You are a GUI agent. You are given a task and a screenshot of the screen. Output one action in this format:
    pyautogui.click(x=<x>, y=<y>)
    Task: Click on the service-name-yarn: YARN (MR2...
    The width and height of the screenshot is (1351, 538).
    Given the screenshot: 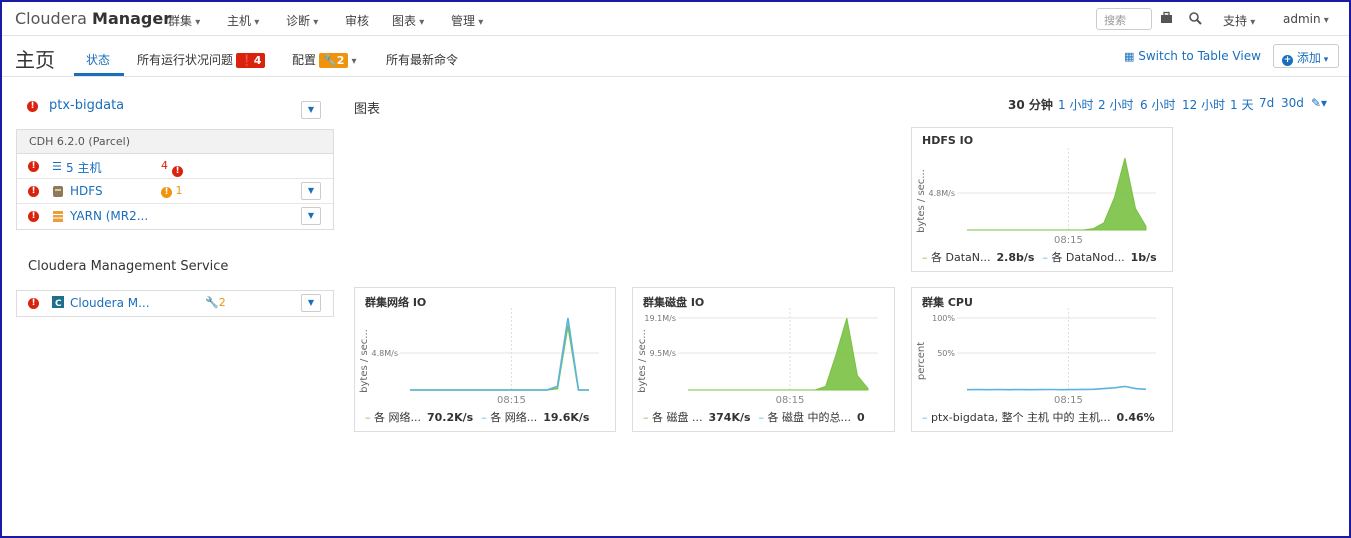 What is the action you would take?
    pyautogui.click(x=109, y=216)
    